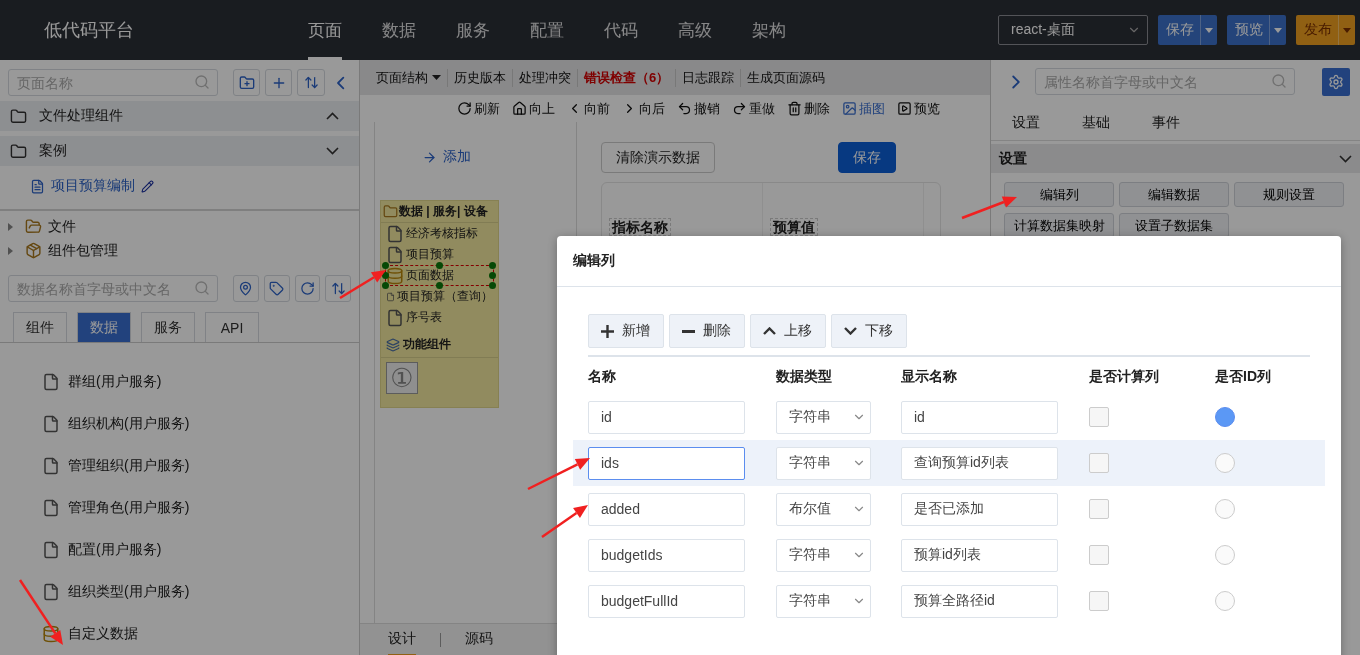 This screenshot has height=655, width=1360. Describe the element at coordinates (1059, 225) in the screenshot. I see `property-button: 计算数据集映射` at that location.